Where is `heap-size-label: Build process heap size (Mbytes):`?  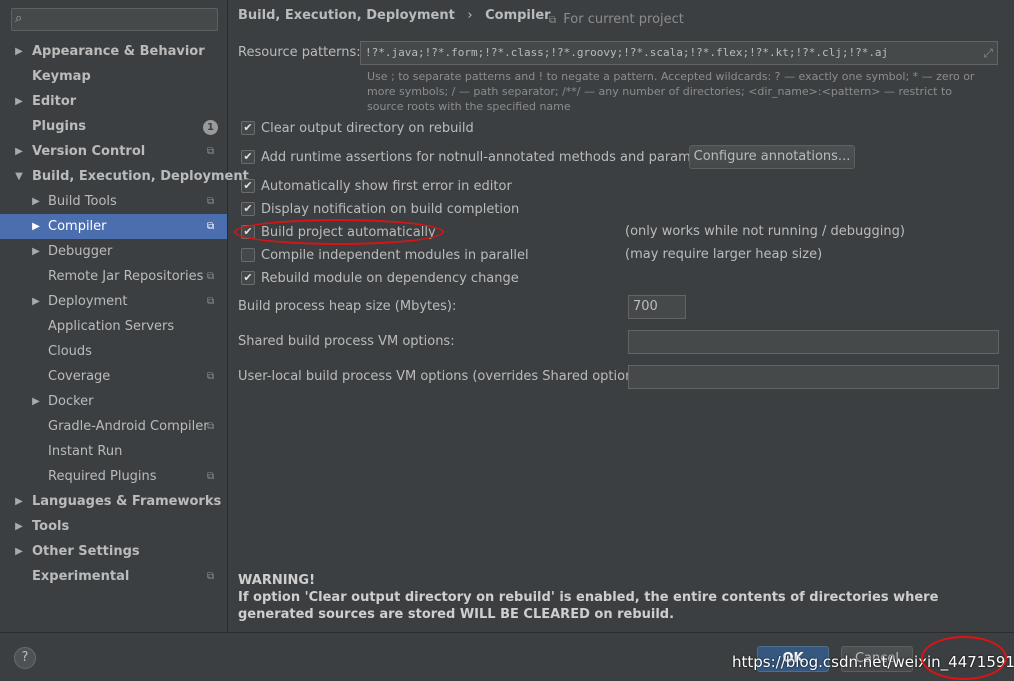
heap-size-label: Build process heap size (Mbytes): is located at coordinates (347, 306).